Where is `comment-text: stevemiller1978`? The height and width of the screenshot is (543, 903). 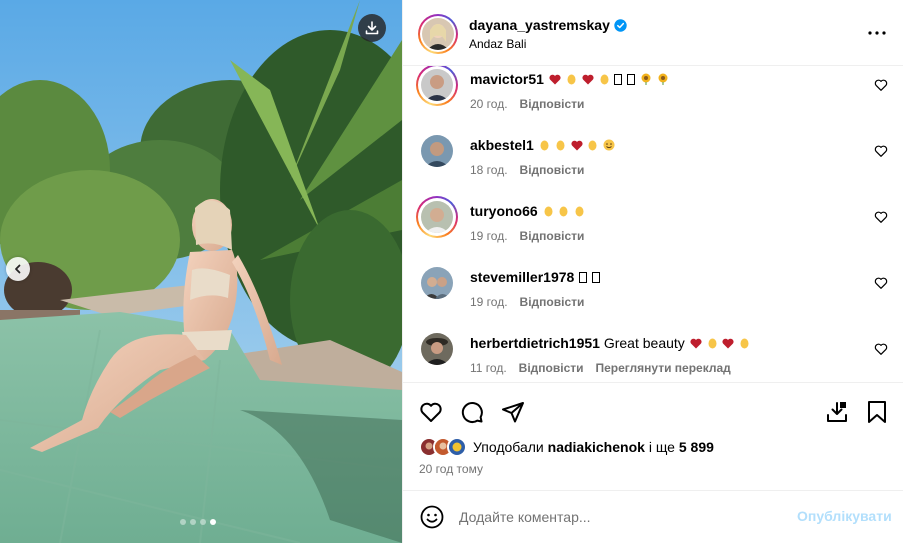 comment-text: stevemiller1978 is located at coordinates (535, 277).